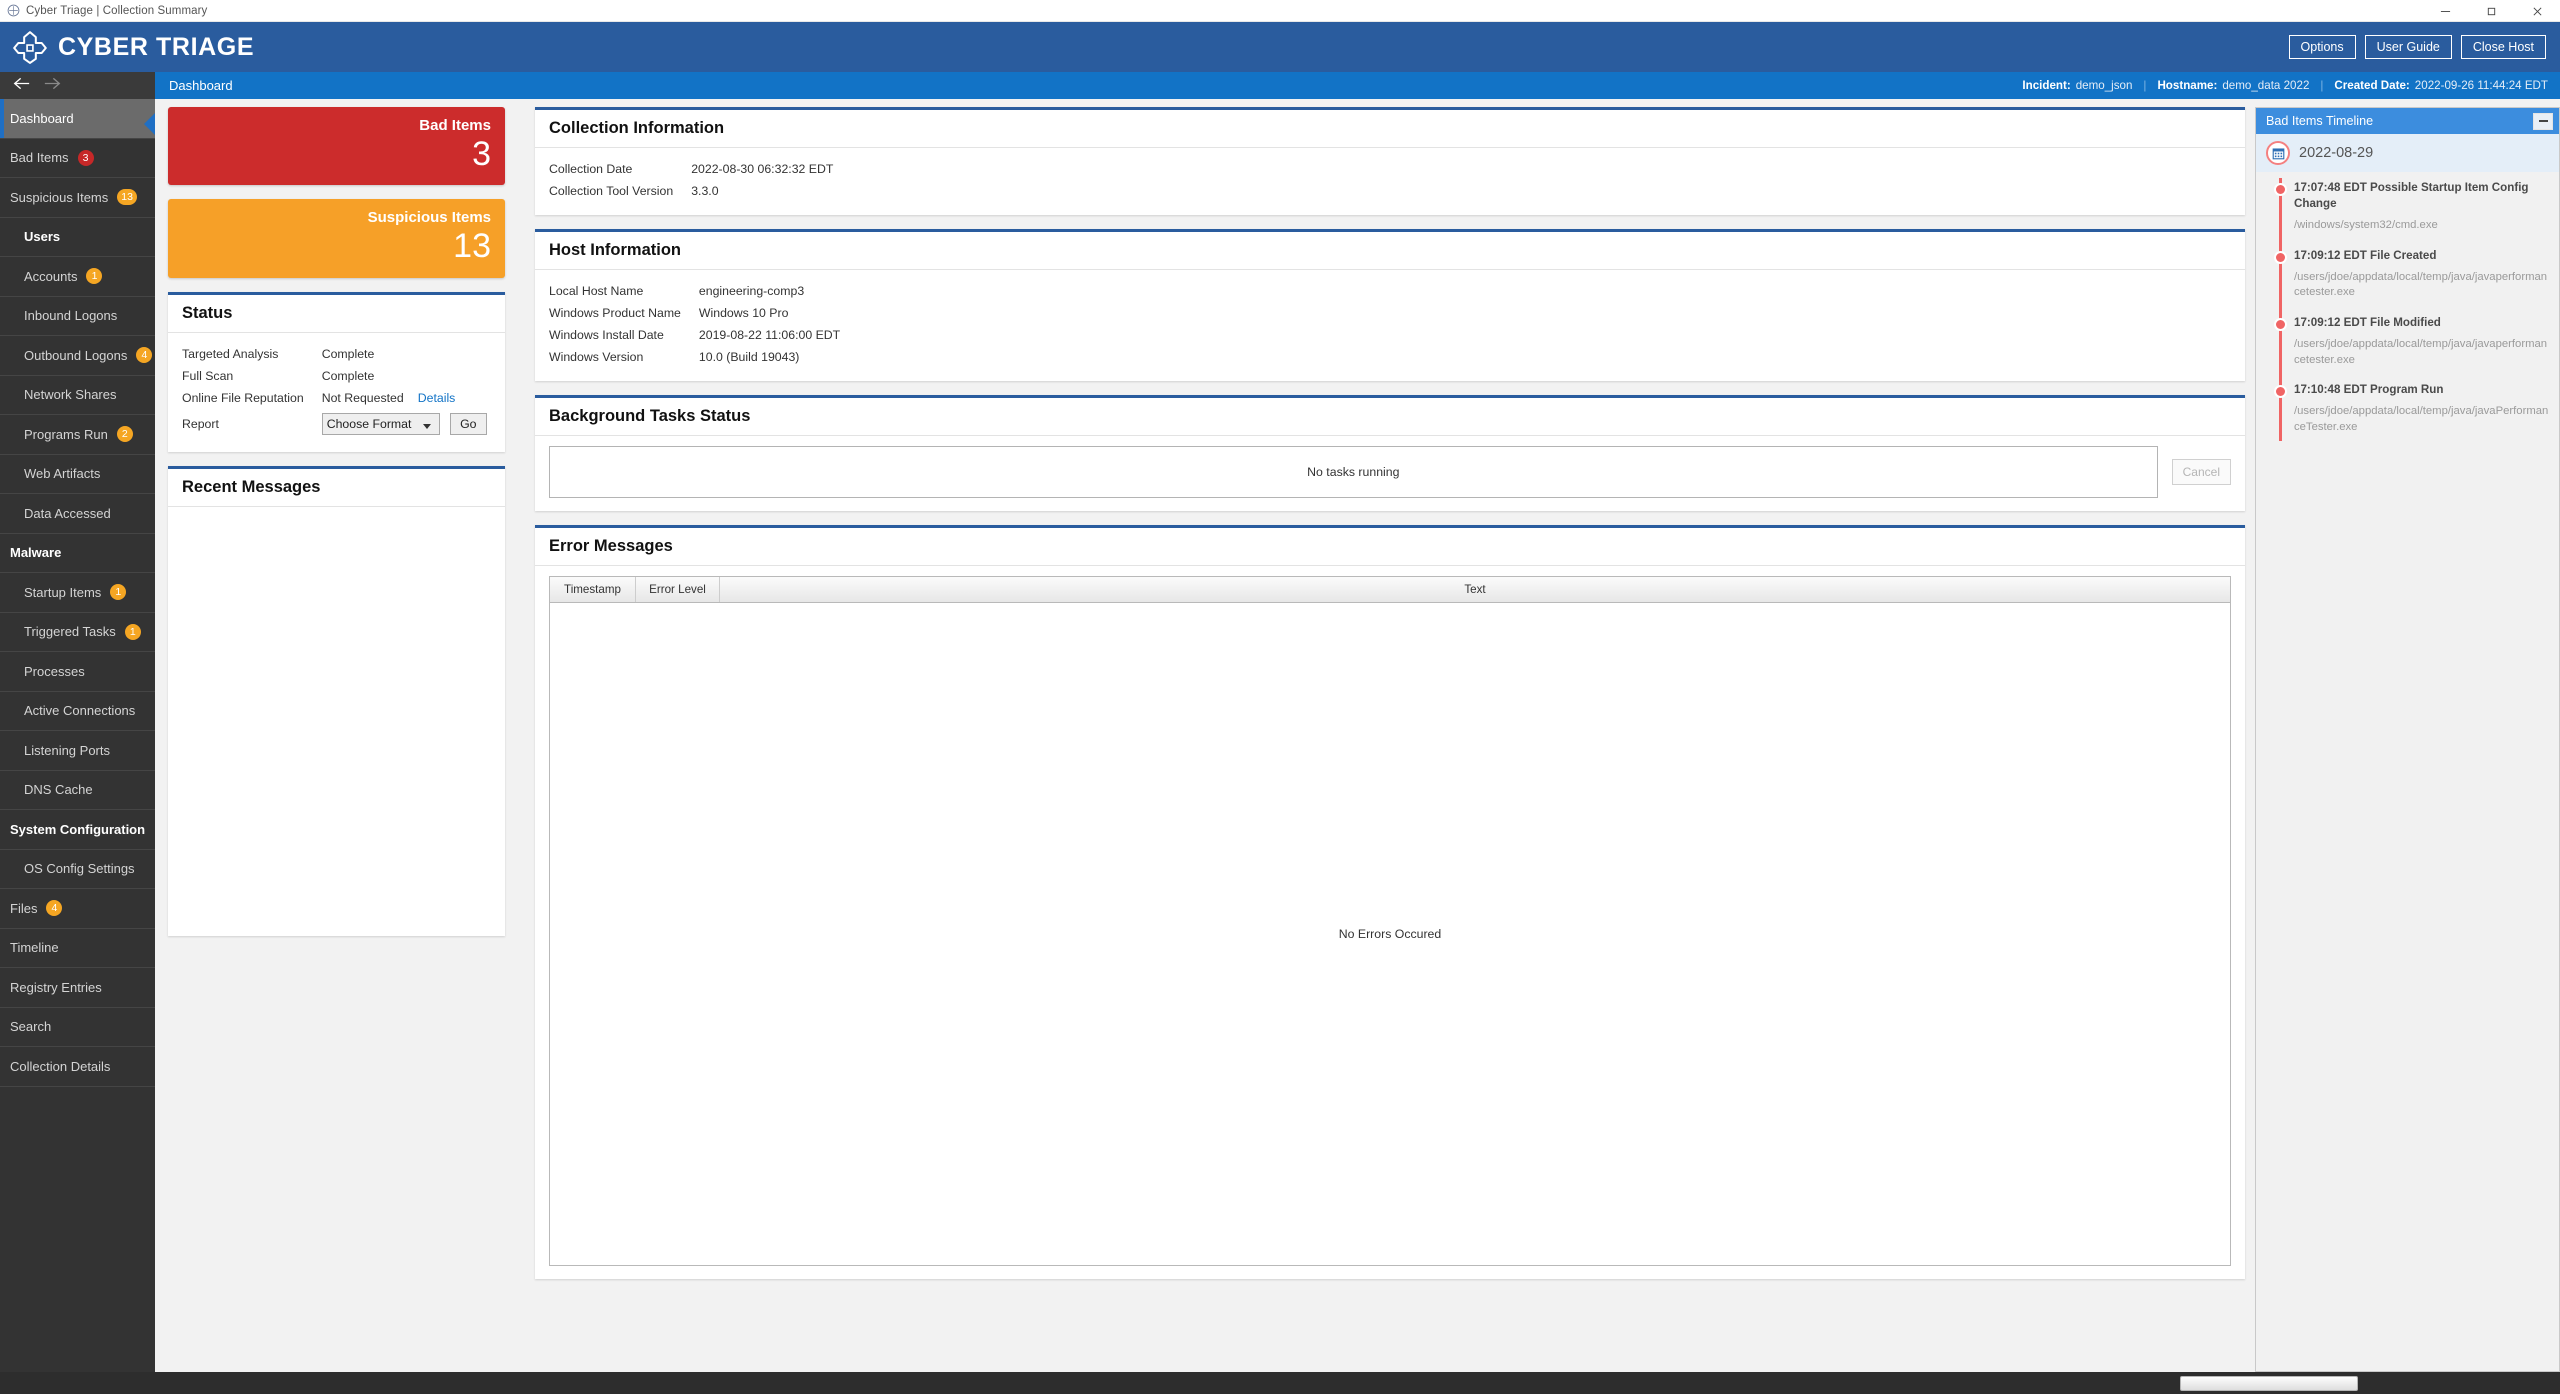  Describe the element at coordinates (39, 158) in the screenshot. I see `sidebar-item-label: Bad Items` at that location.